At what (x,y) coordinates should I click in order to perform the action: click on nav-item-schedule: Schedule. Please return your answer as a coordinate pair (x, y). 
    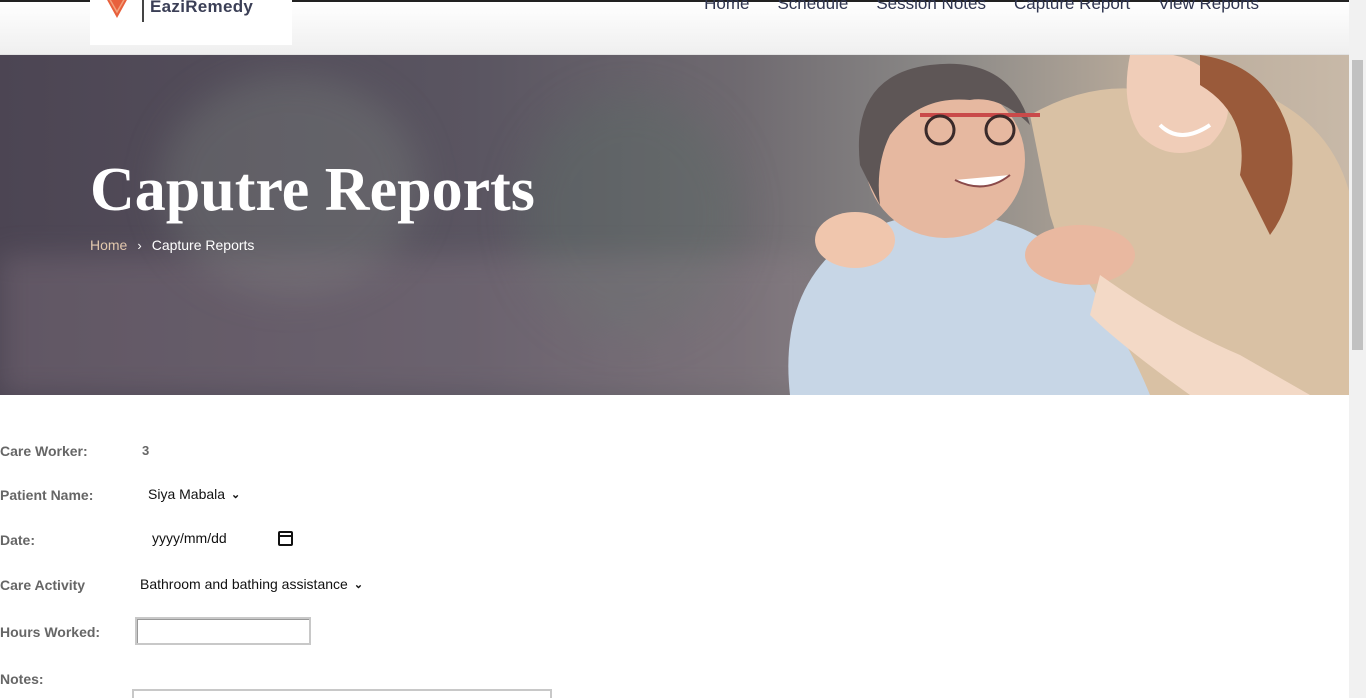
    Looking at the image, I should click on (812, 7).